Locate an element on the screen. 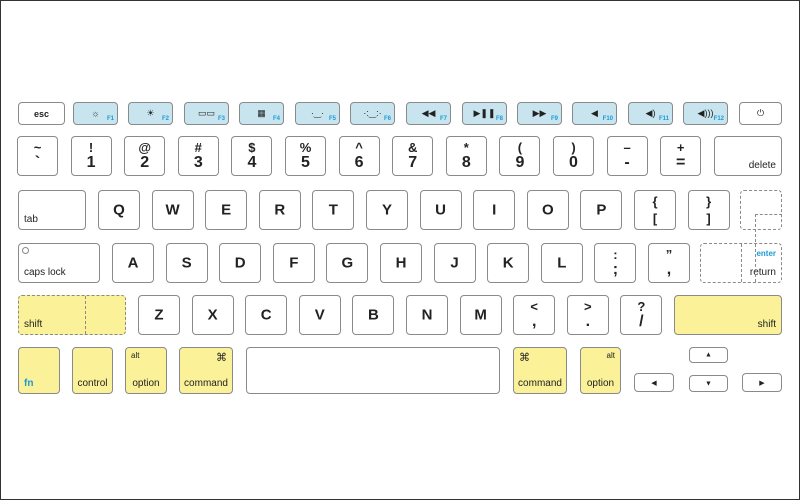 This screenshot has height=500, width=800. key-r: R is located at coordinates (279, 210).